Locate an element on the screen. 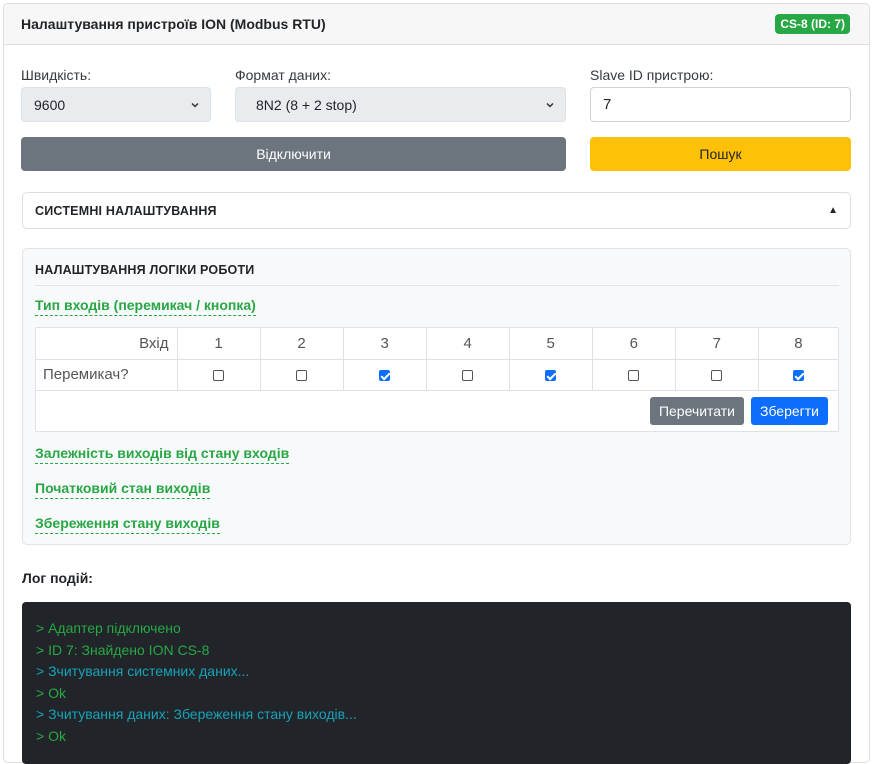 This screenshot has height=764, width=875. output-dependency-link: Залежність виходів від стану входів is located at coordinates (162, 454).